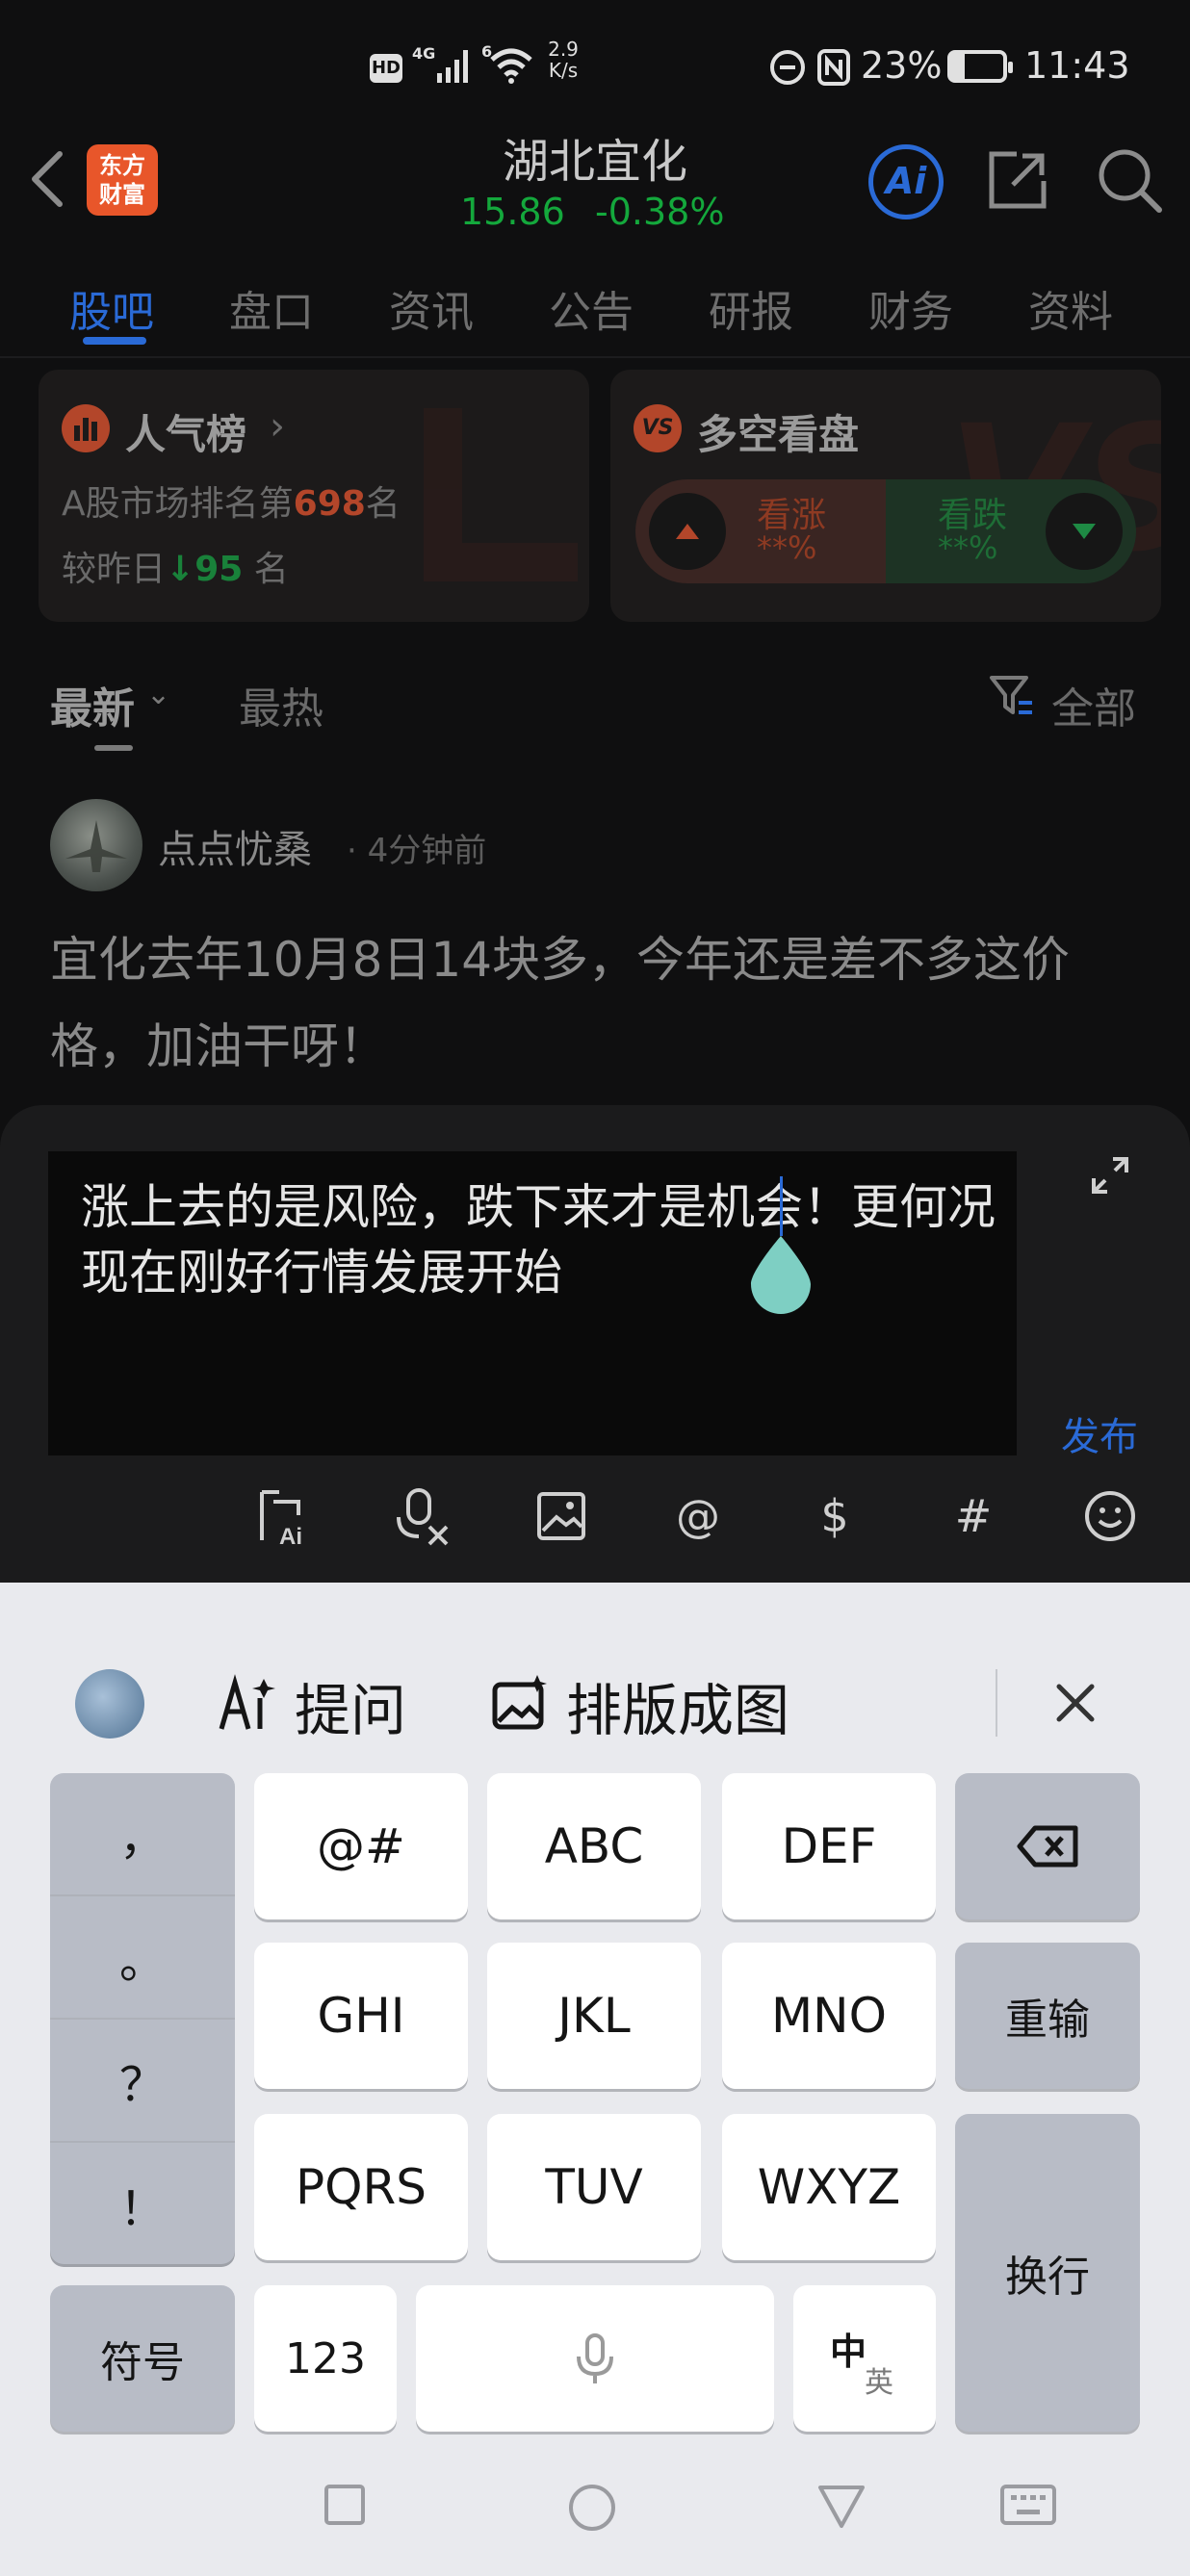 This screenshot has height=2576, width=1190. Describe the element at coordinates (186, 434) in the screenshot. I see `popularity-title: 人气榜` at that location.